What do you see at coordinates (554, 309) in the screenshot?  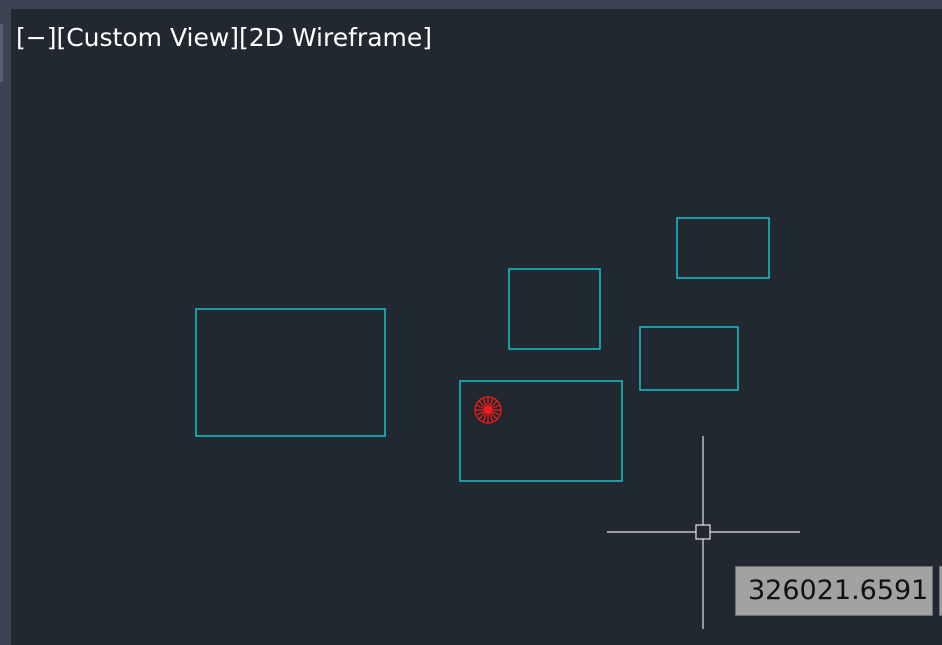 I see `rectangle-upper-middle` at bounding box center [554, 309].